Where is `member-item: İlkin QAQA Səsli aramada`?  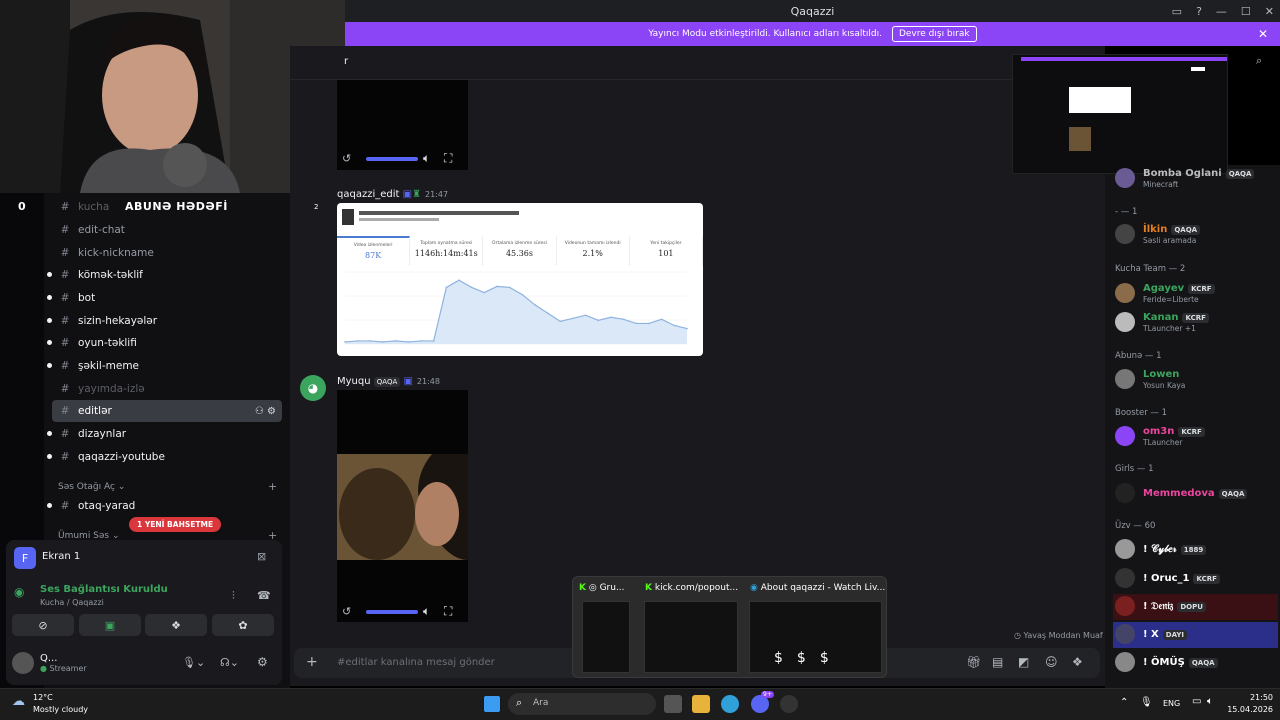 member-item: İlkin QAQA Səsli aramada is located at coordinates (1195, 235).